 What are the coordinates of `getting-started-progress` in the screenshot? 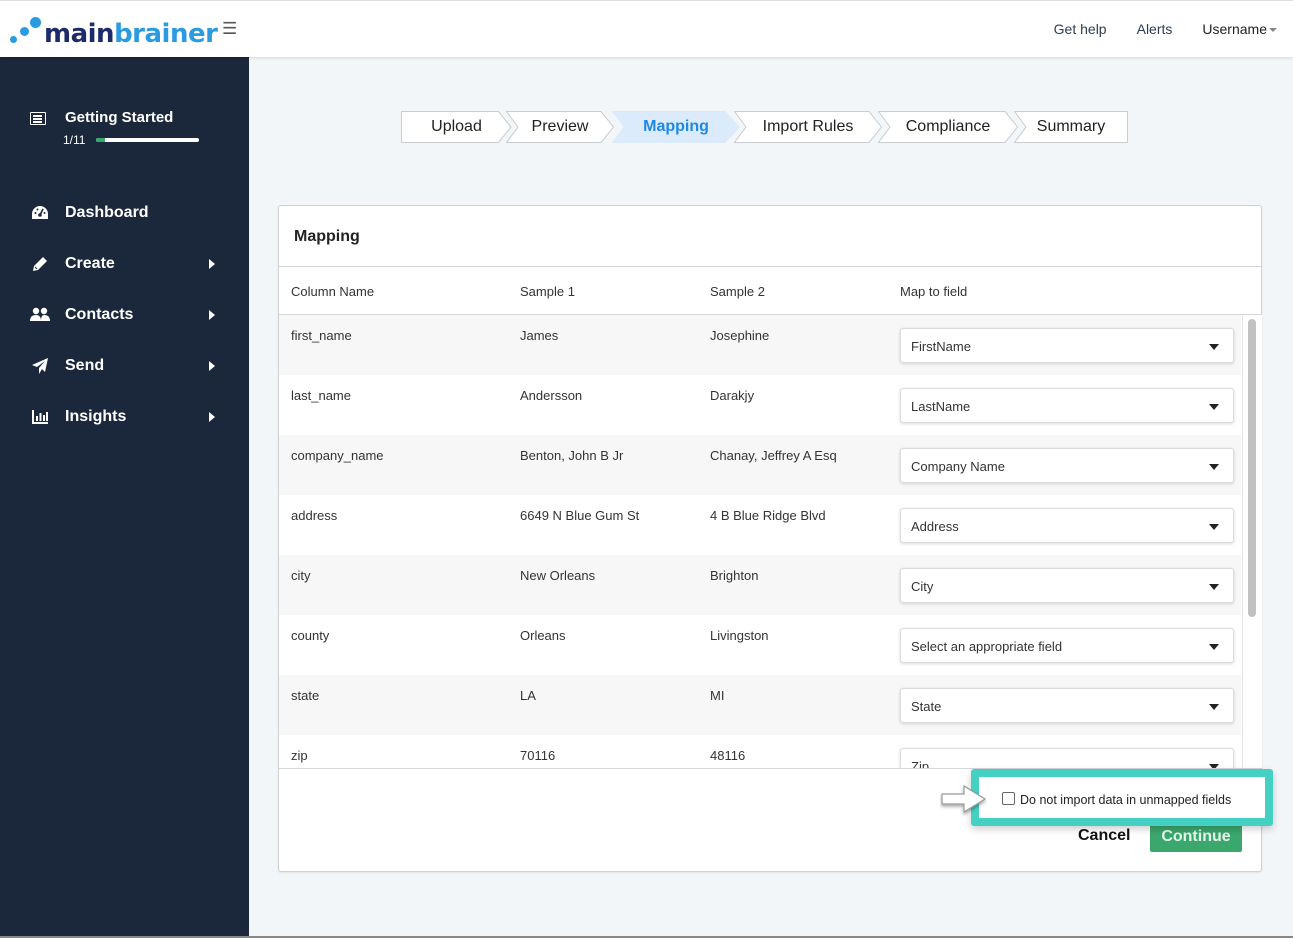 It's located at (147, 140).